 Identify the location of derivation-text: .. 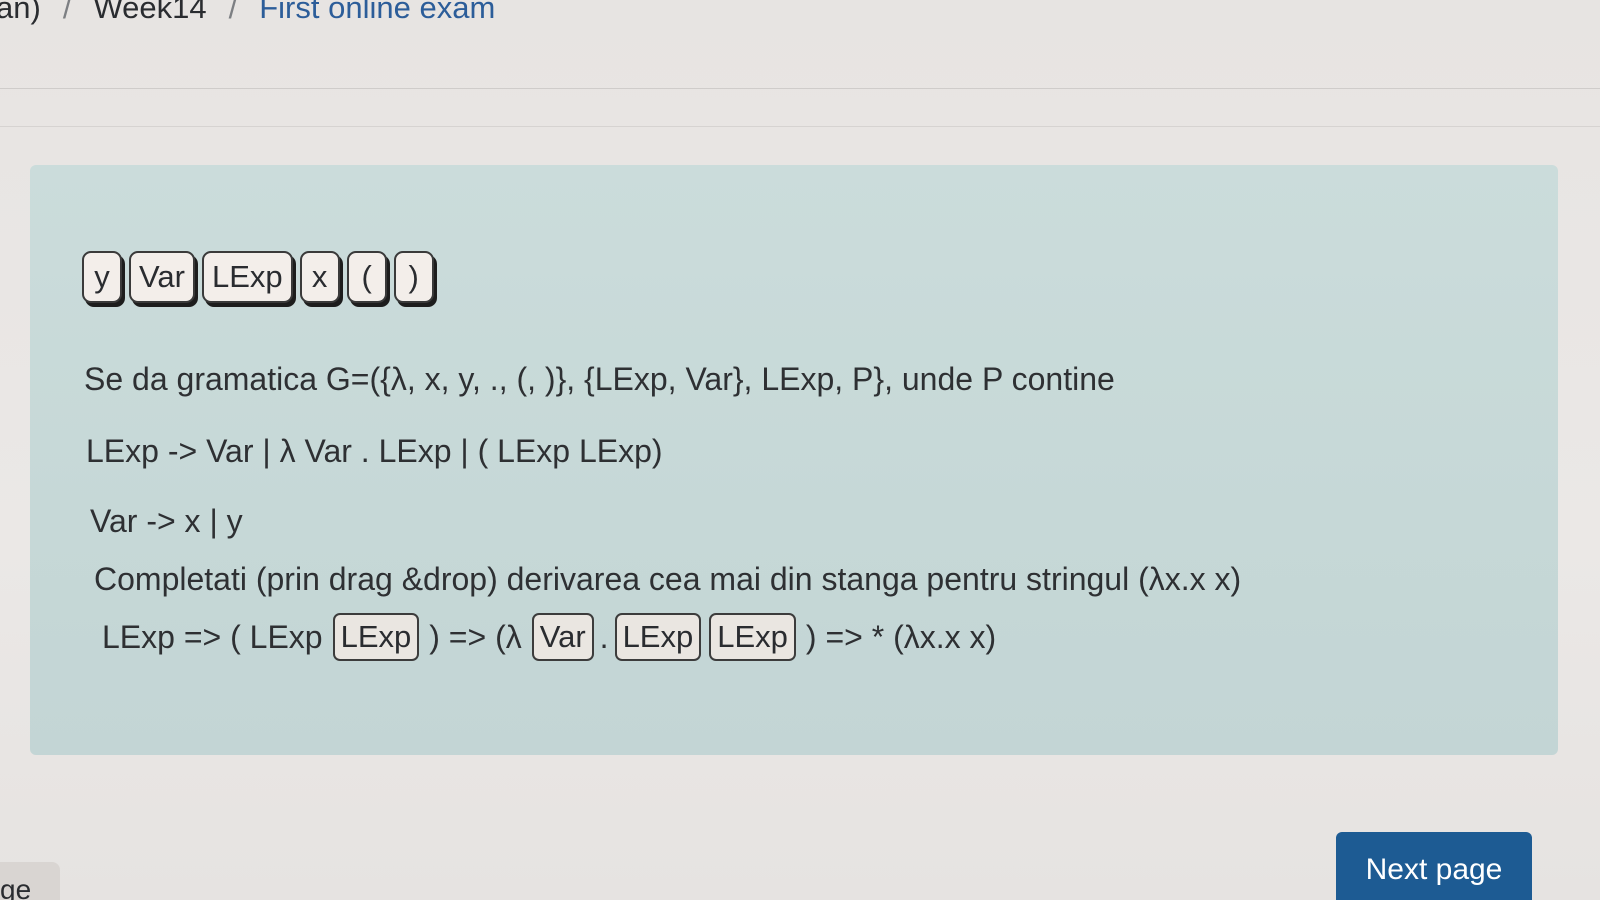
(604, 636).